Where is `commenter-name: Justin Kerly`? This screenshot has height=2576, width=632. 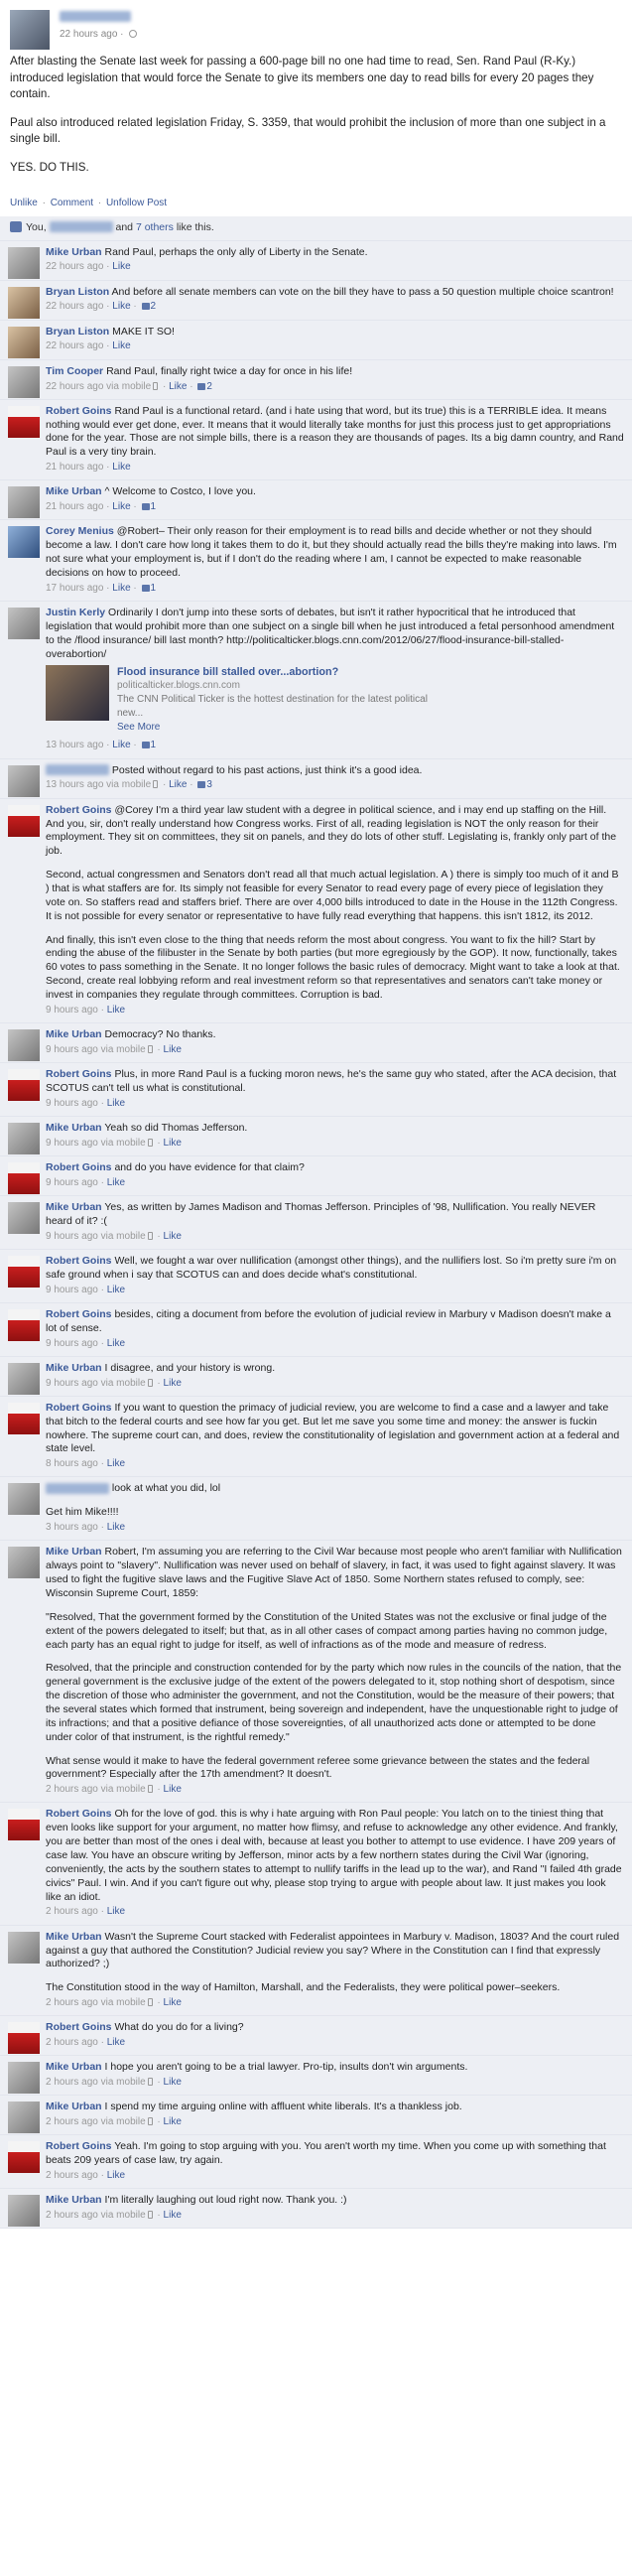 commenter-name: Justin Kerly is located at coordinates (75, 612).